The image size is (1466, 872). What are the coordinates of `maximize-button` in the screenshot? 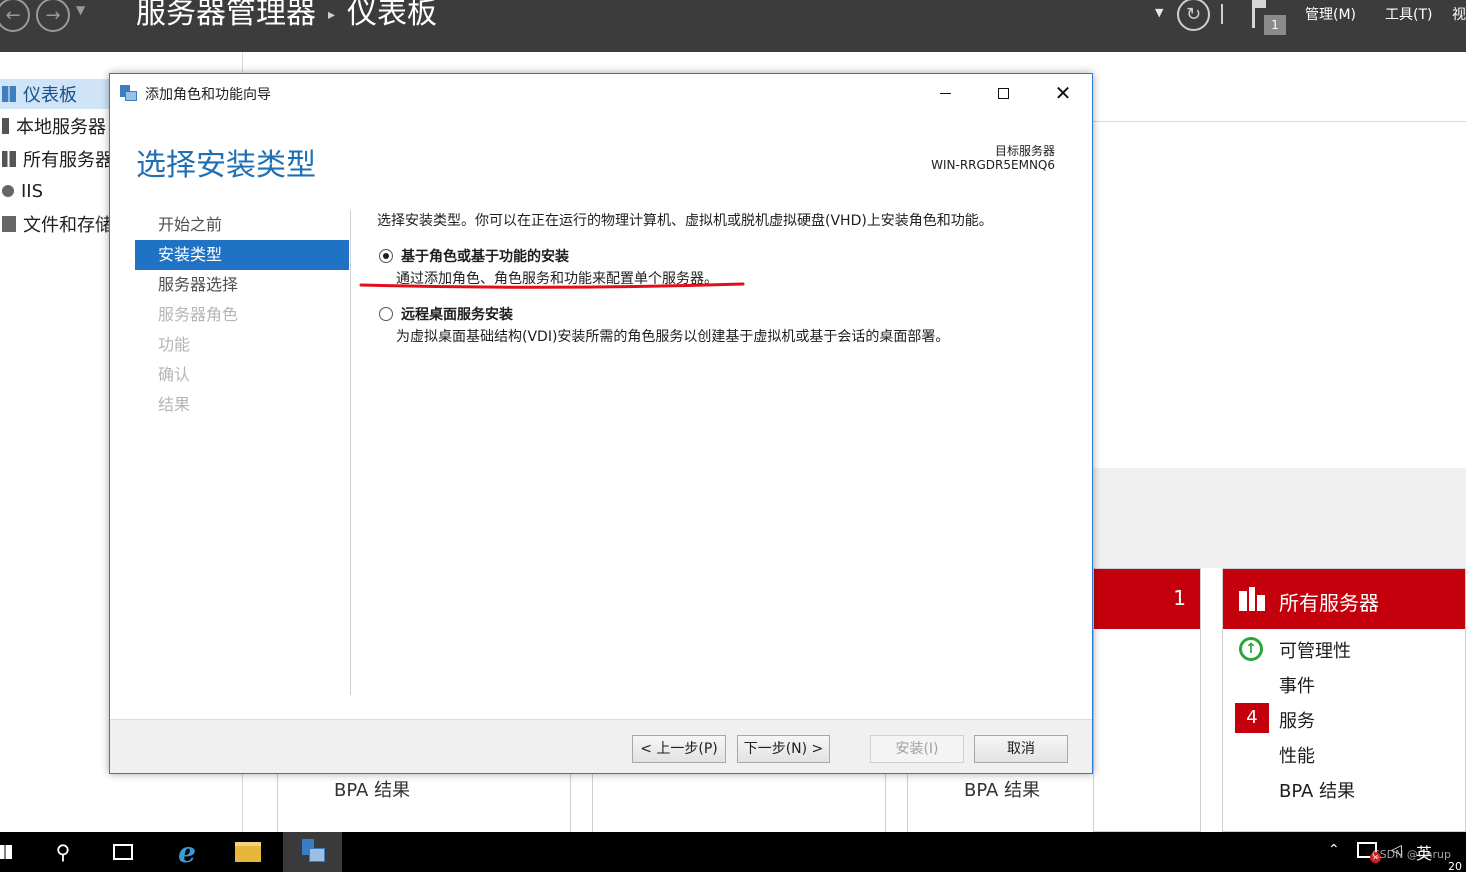 It's located at (1003, 93).